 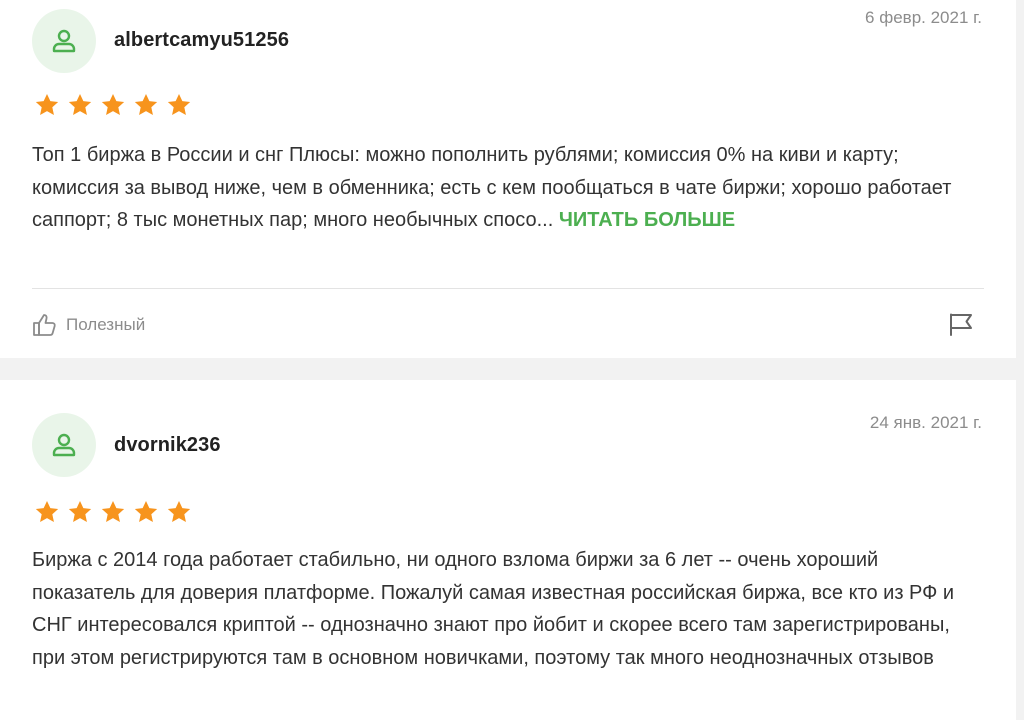 What do you see at coordinates (923, 17) in the screenshot?
I see `review-date: 6 февр. 2021 г.` at bounding box center [923, 17].